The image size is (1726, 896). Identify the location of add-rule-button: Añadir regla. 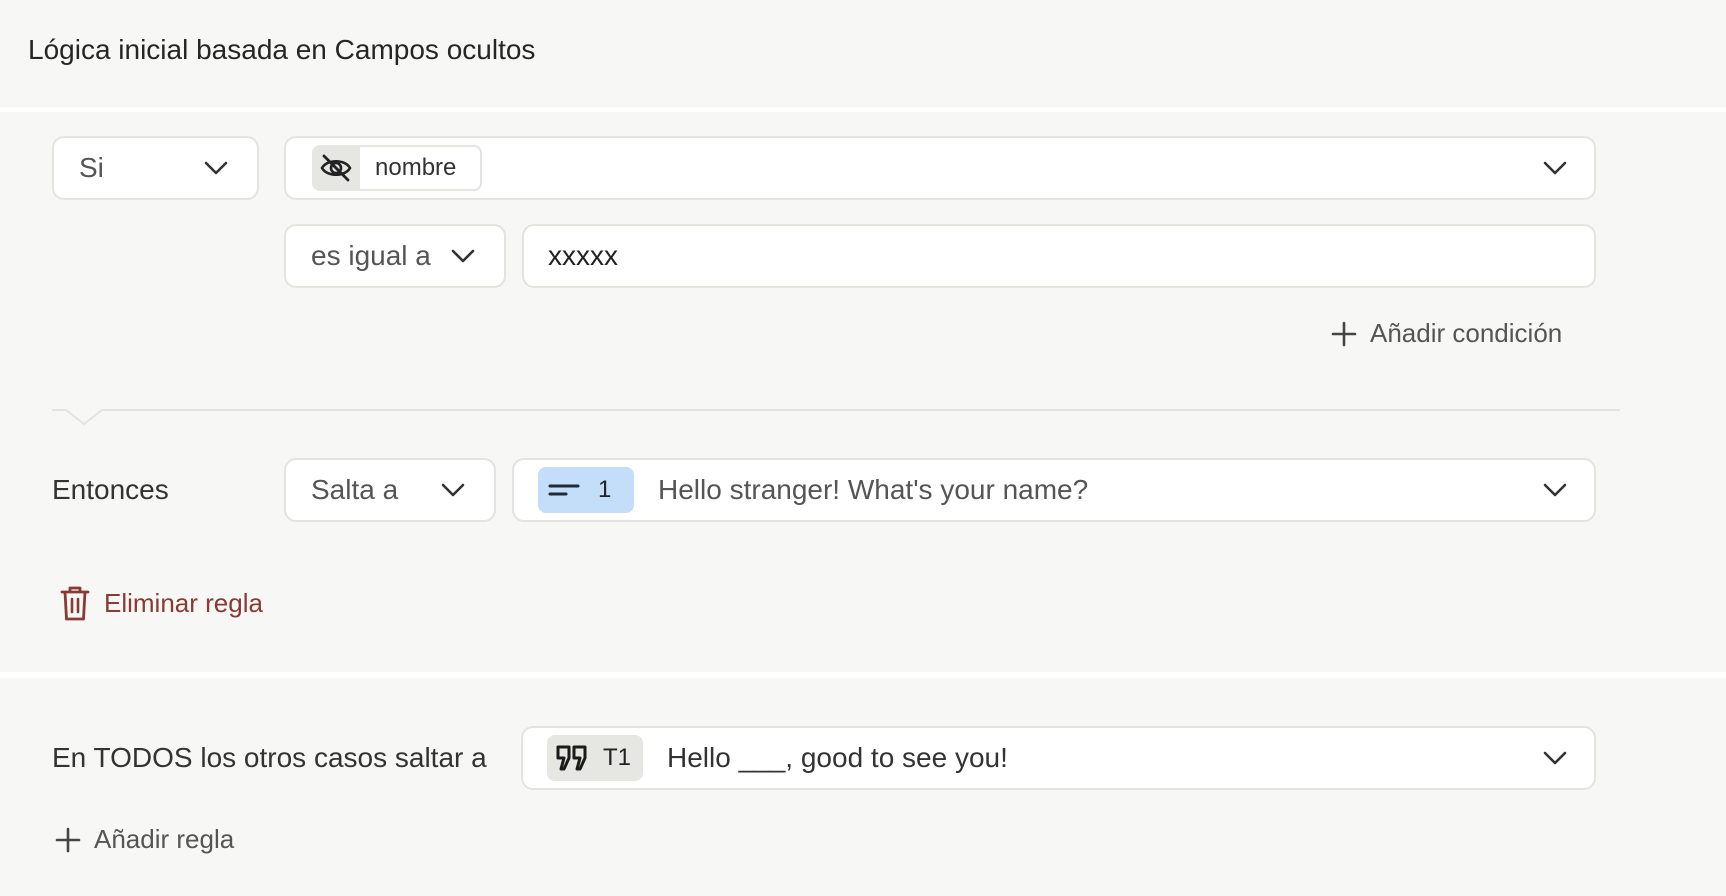
(144, 839).